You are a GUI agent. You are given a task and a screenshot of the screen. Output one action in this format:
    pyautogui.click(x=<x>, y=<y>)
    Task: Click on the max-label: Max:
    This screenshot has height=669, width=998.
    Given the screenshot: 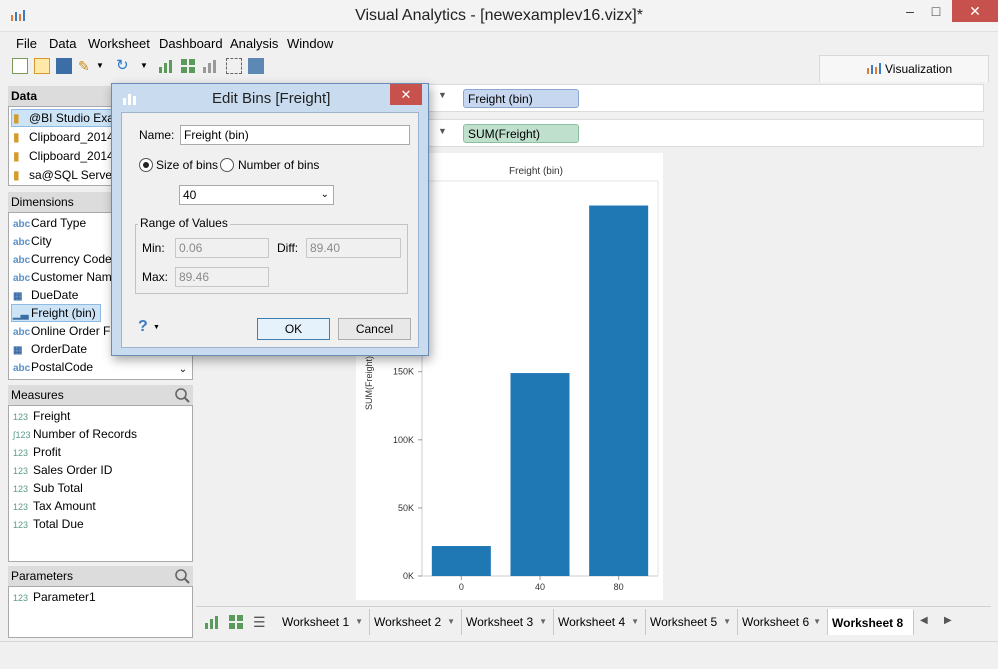 What is the action you would take?
    pyautogui.click(x=155, y=277)
    